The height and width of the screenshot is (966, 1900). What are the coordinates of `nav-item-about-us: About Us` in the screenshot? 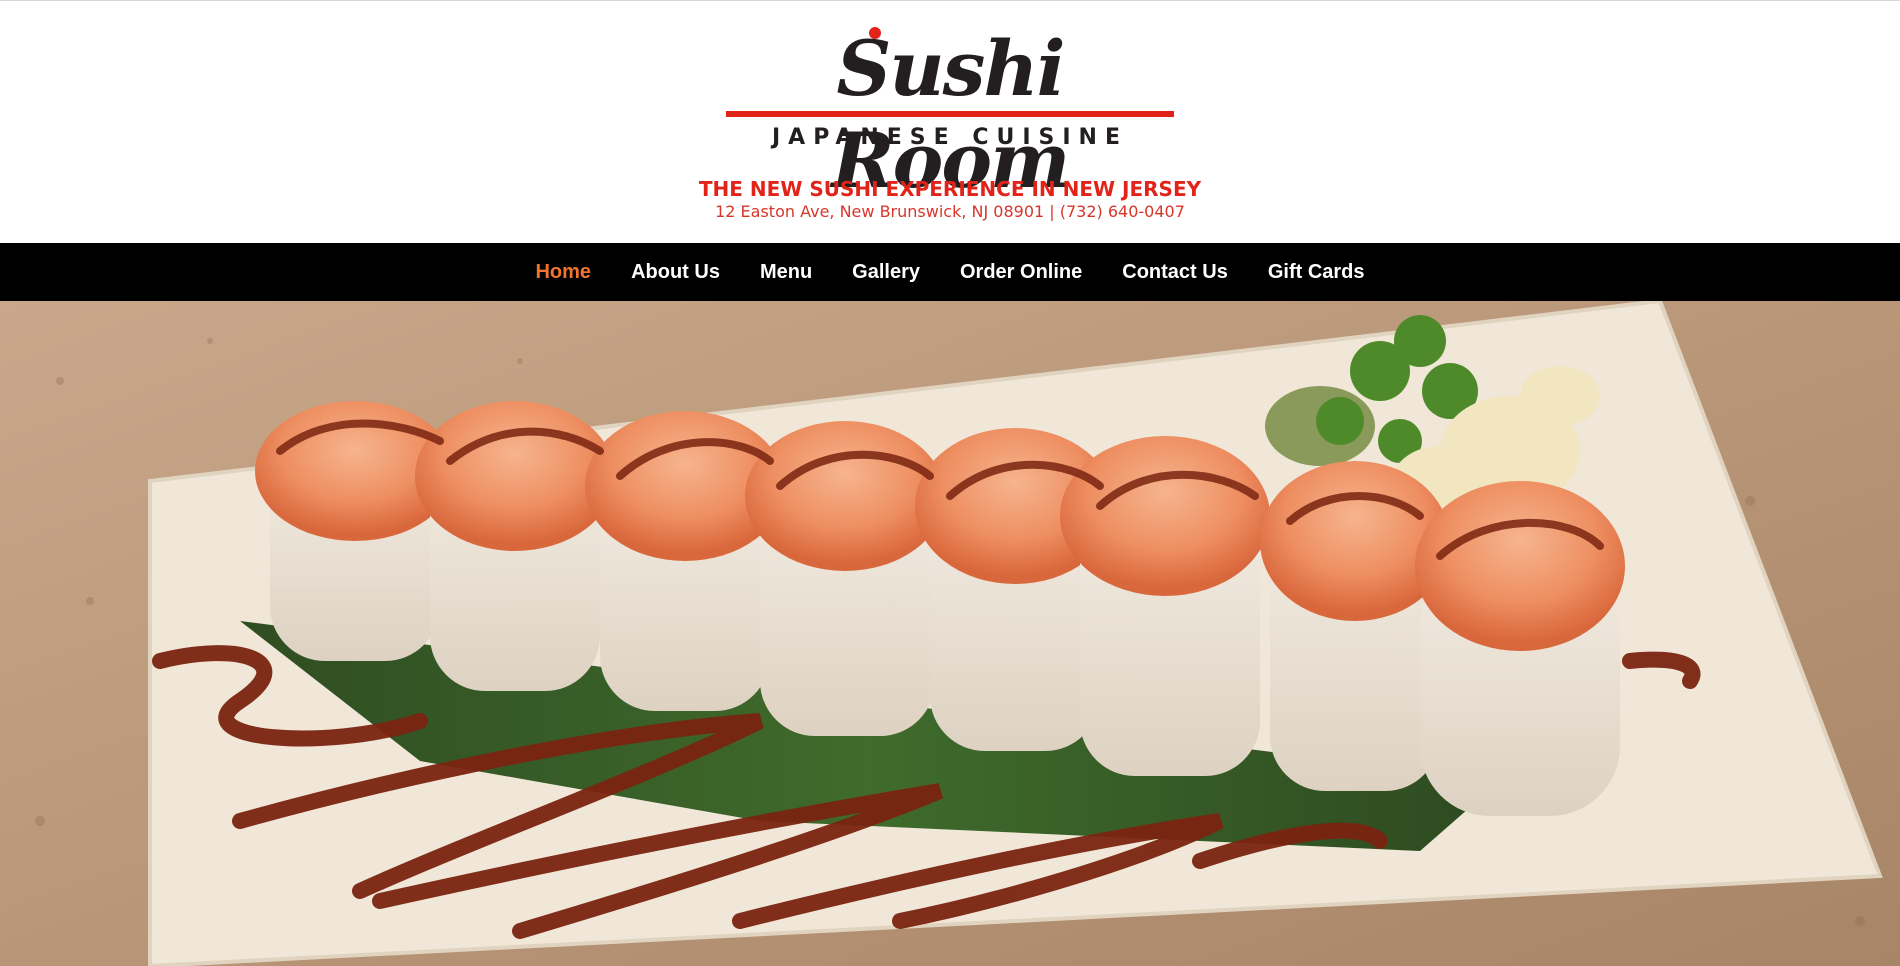 It's located at (675, 272).